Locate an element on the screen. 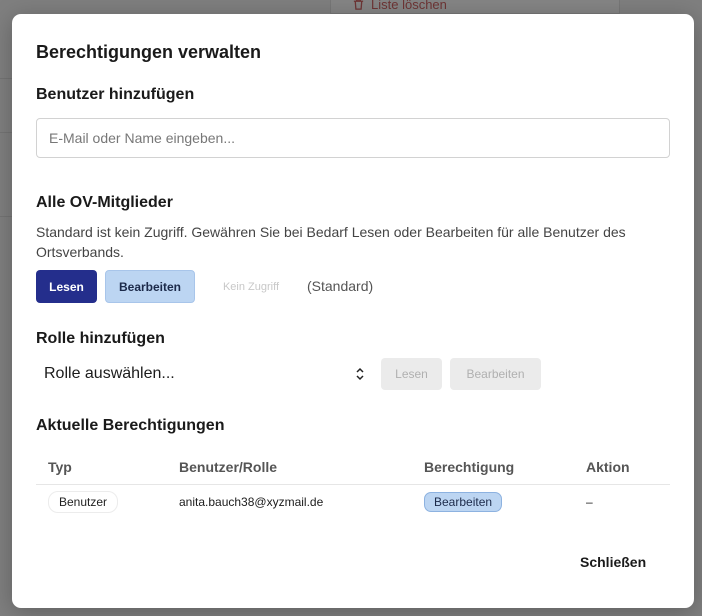  role-read-button: Lesen is located at coordinates (411, 374).